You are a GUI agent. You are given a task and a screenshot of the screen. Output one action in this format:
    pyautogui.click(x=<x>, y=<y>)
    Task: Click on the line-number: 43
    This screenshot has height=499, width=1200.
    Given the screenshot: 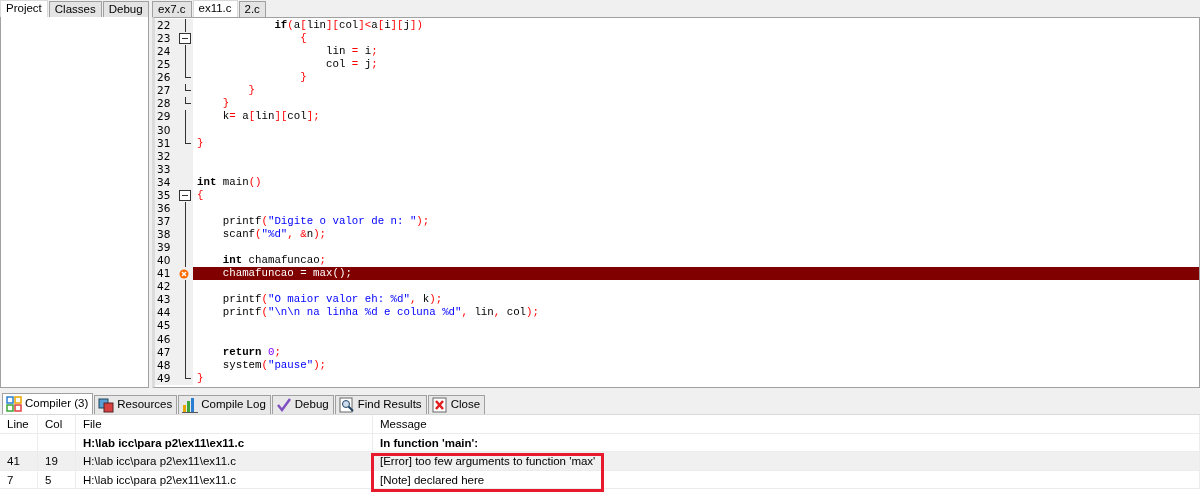 What is the action you would take?
    pyautogui.click(x=164, y=299)
    